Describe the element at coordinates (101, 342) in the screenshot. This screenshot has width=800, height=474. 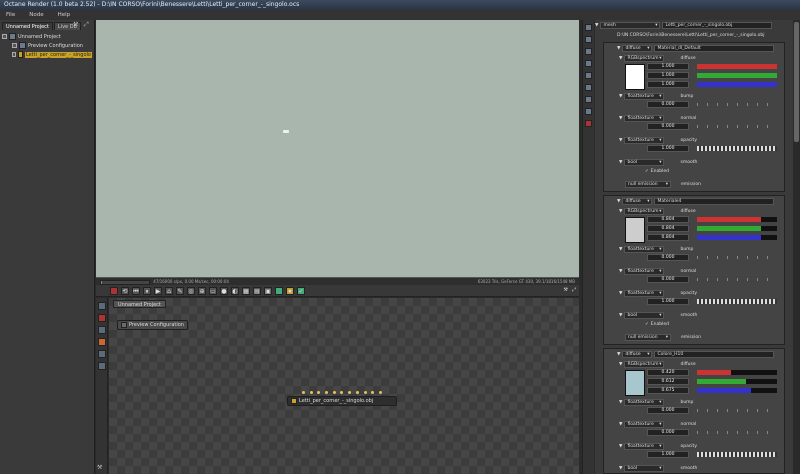
I see `emission-icon` at that location.